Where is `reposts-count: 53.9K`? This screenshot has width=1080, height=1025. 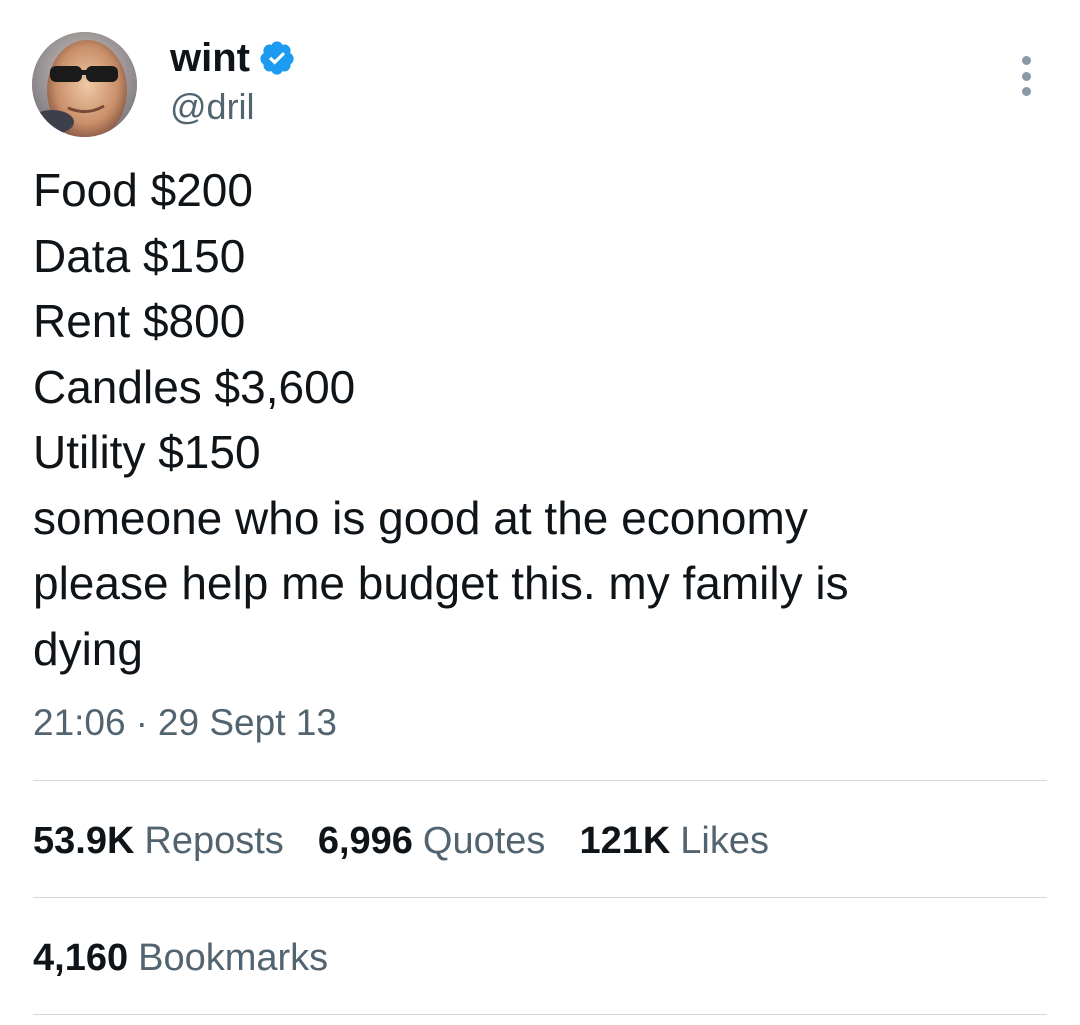
reposts-count: 53.9K is located at coordinates (84, 841).